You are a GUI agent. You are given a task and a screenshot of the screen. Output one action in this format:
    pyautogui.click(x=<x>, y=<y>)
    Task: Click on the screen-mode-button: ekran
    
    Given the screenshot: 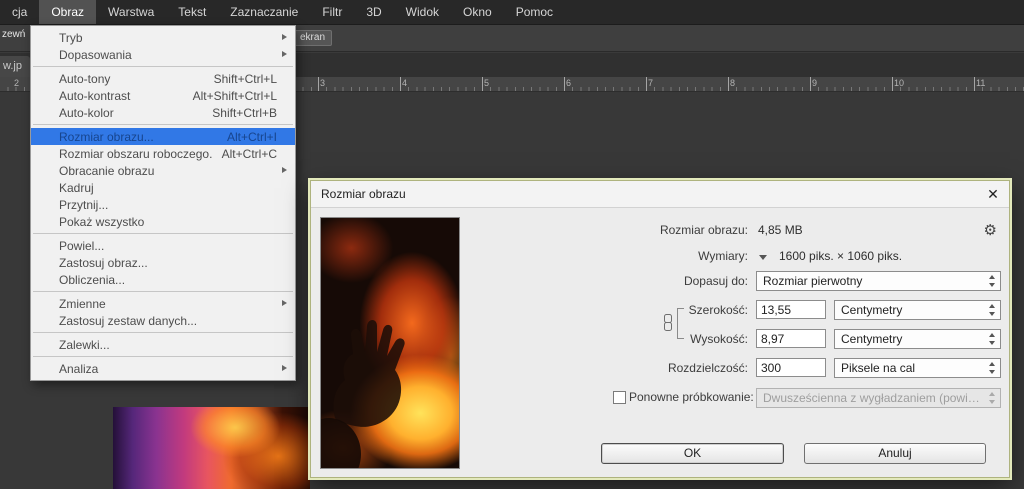 What is the action you would take?
    pyautogui.click(x=313, y=38)
    